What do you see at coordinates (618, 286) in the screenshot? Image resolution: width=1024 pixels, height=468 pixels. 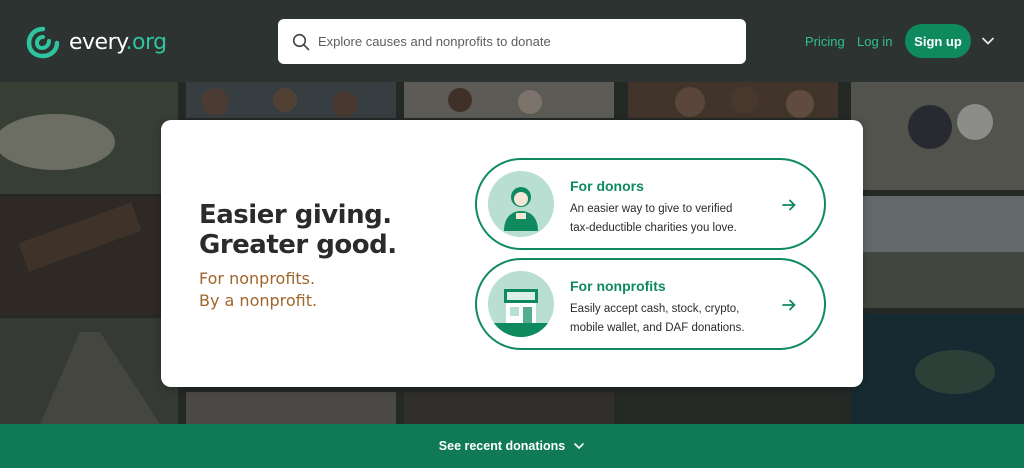 I see `for-nonprofits-title: For nonprofits` at bounding box center [618, 286].